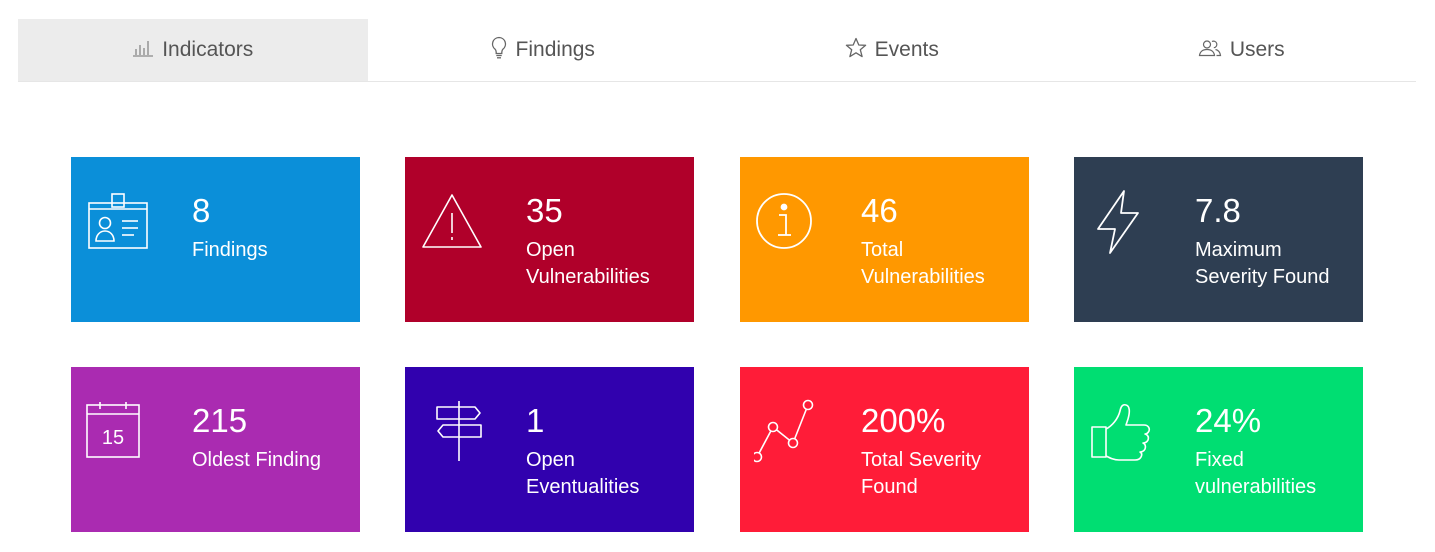 Image resolution: width=1435 pixels, height=552 pixels. I want to click on maximum-severity-label: Maximum Severity Found, so click(1262, 263).